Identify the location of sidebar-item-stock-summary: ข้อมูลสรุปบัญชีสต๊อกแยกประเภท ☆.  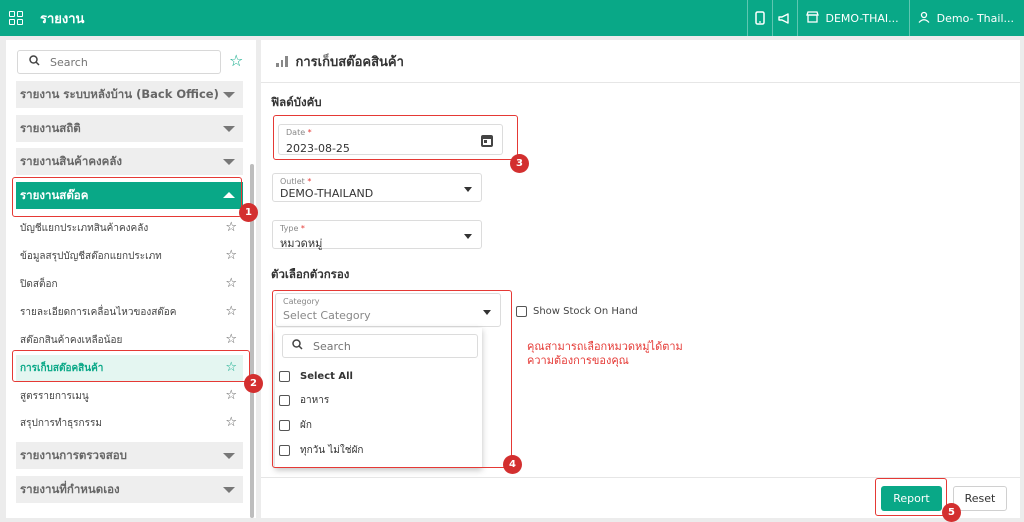
(129, 256).